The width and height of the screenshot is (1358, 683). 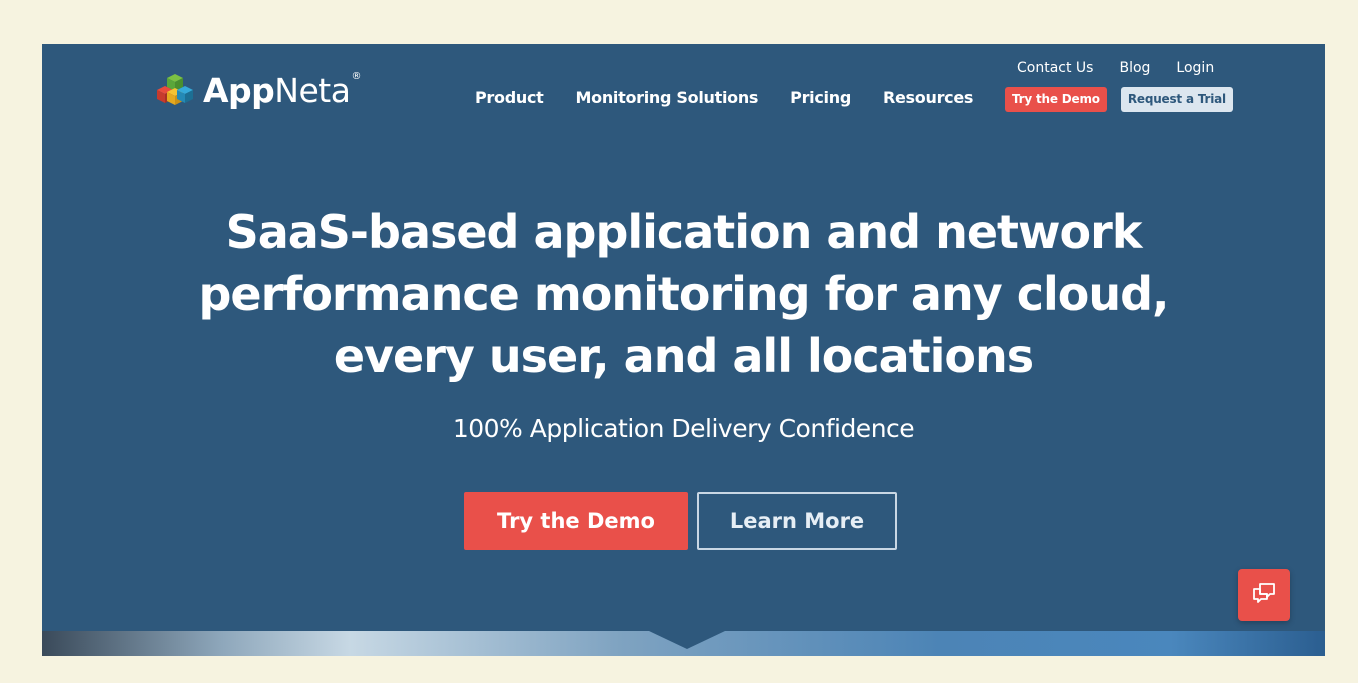 What do you see at coordinates (282, 90) in the screenshot?
I see `logo-wordmark: AppNeta®` at bounding box center [282, 90].